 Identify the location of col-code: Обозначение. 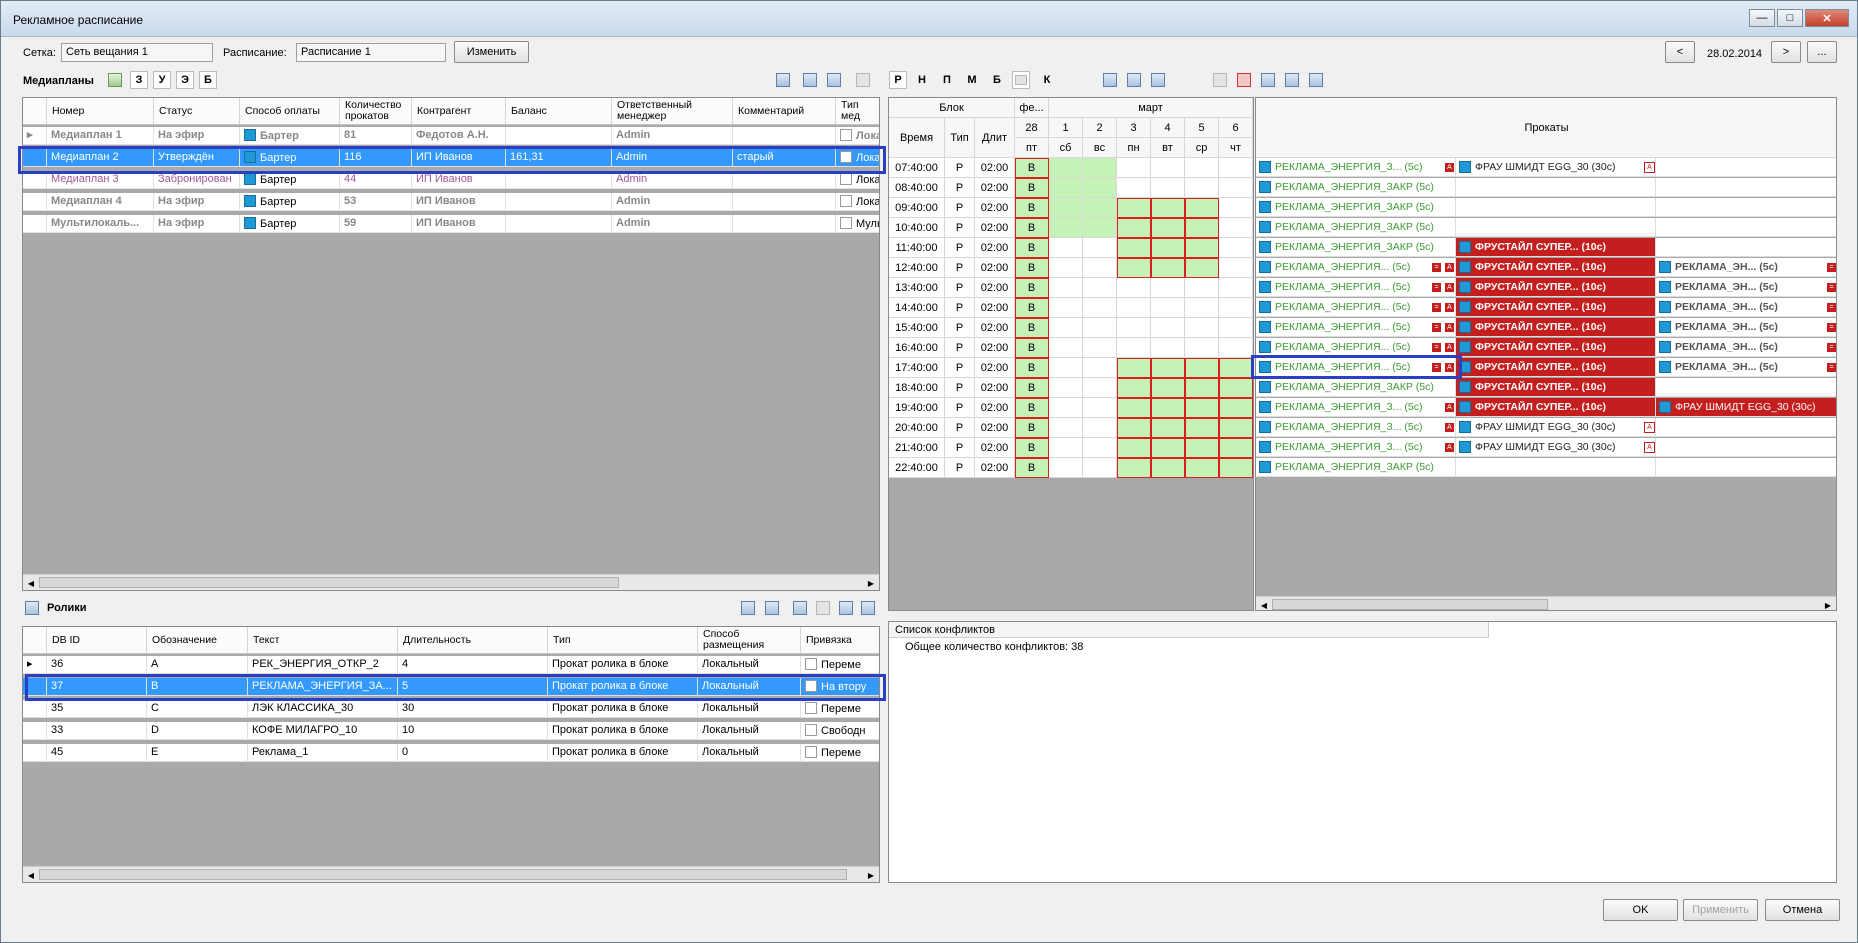
(197, 640).